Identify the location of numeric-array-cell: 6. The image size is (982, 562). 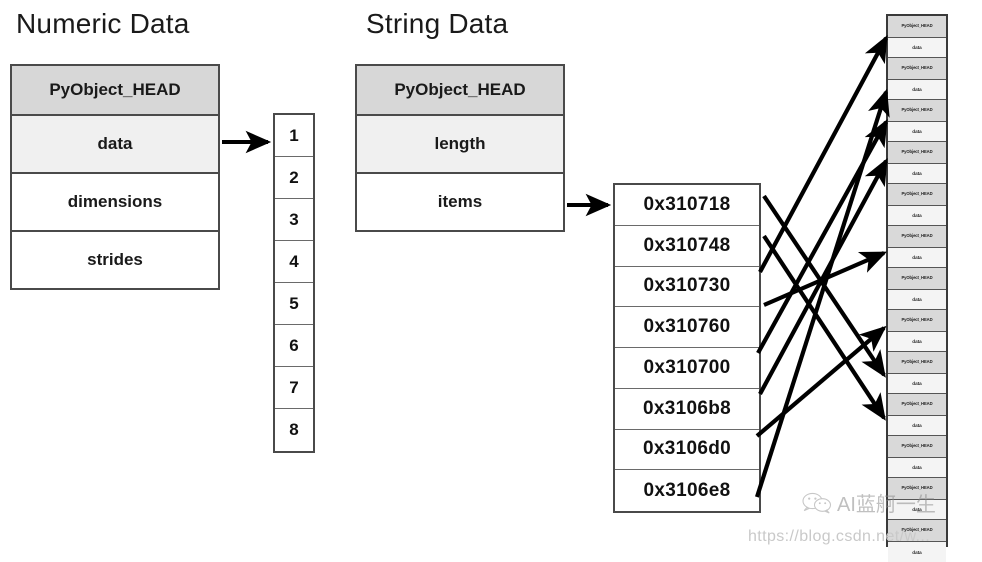
(294, 346).